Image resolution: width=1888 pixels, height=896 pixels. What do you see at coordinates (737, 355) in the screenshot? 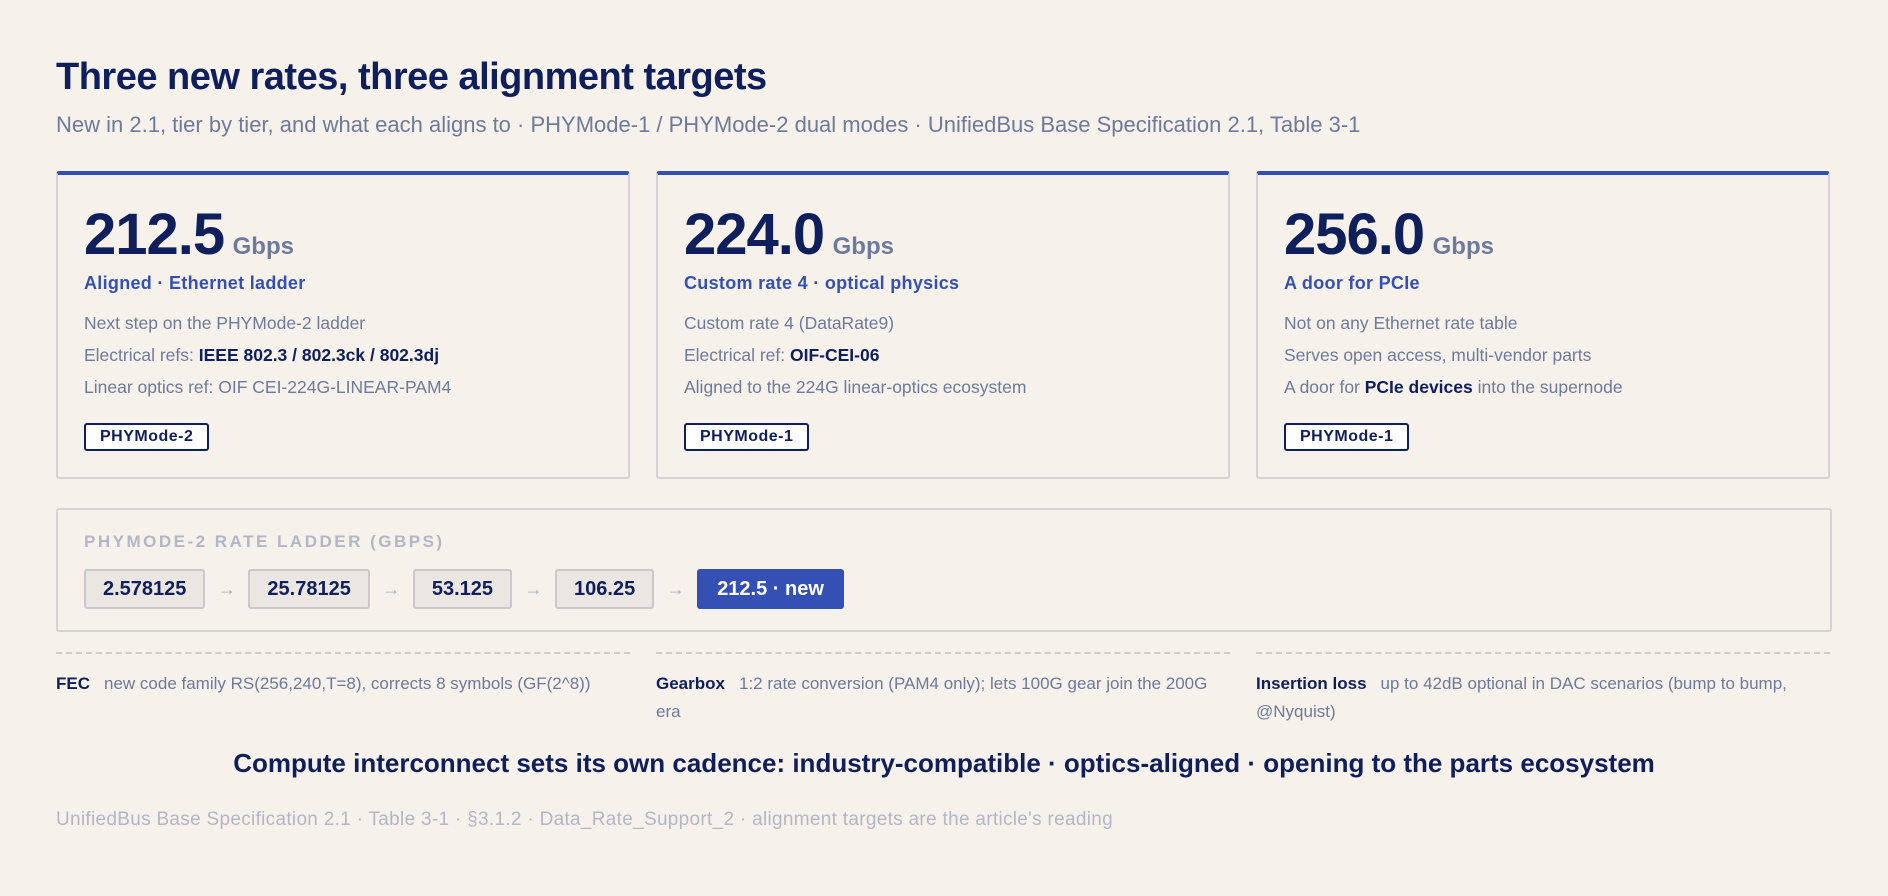
I see `card-line-prefix: Electrical ref:` at bounding box center [737, 355].